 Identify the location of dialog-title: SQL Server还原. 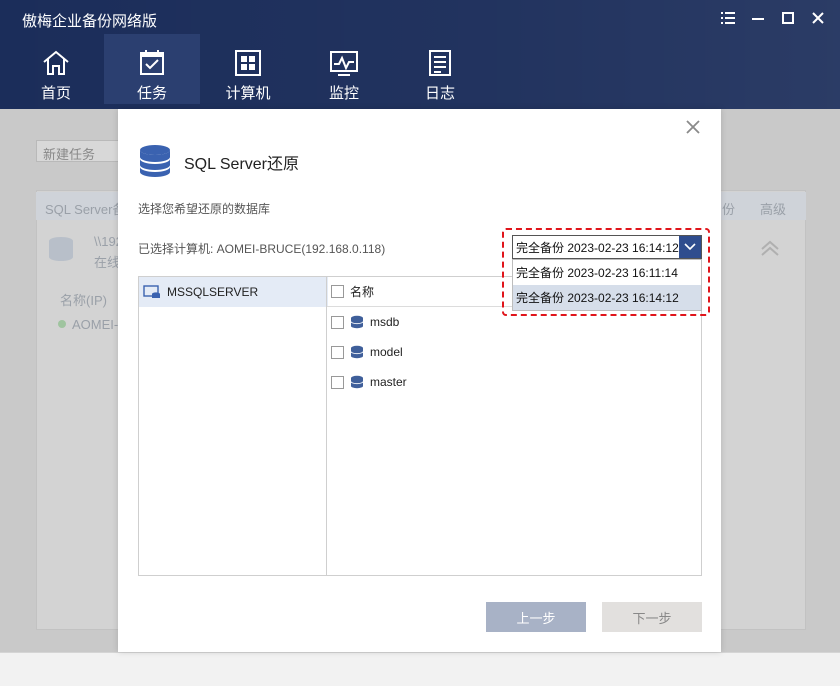
(241, 164).